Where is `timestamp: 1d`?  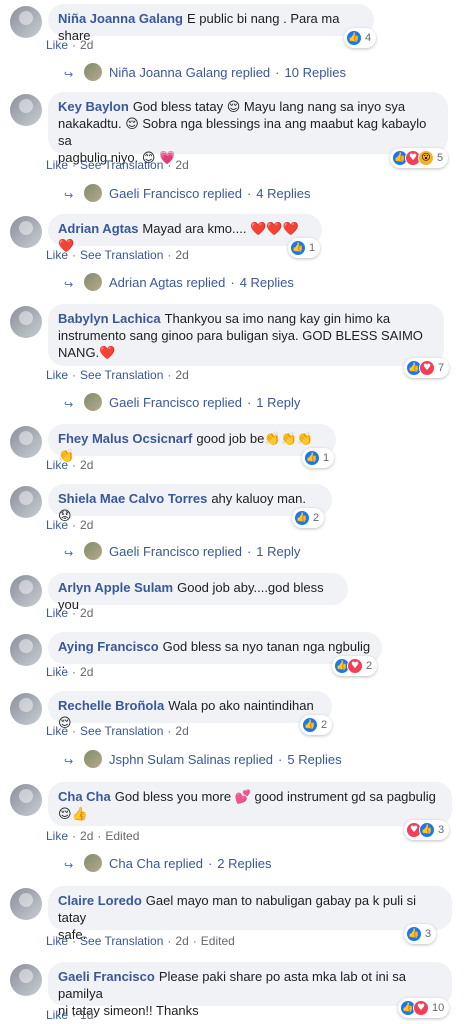
timestamp: 1d is located at coordinates (86, 1015).